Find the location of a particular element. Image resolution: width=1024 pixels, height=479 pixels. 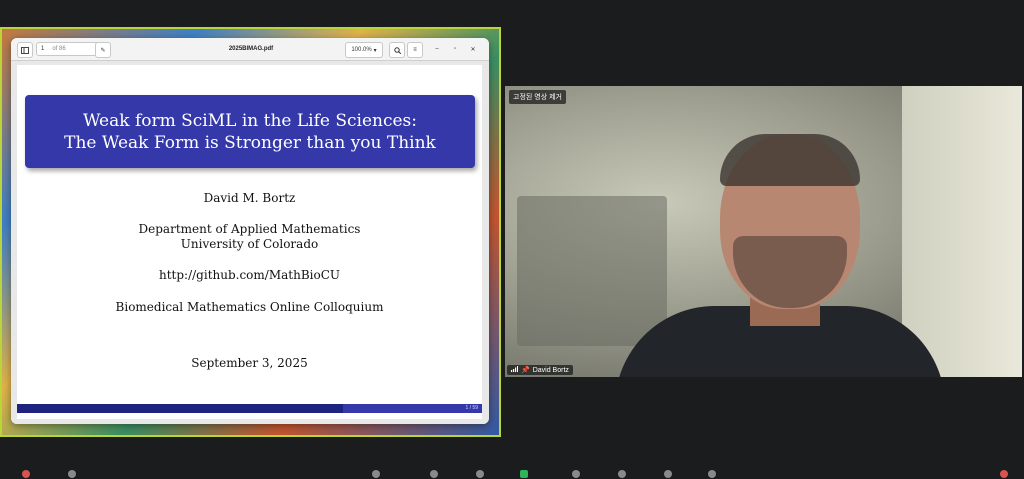

participants-icon is located at coordinates (376, 474).